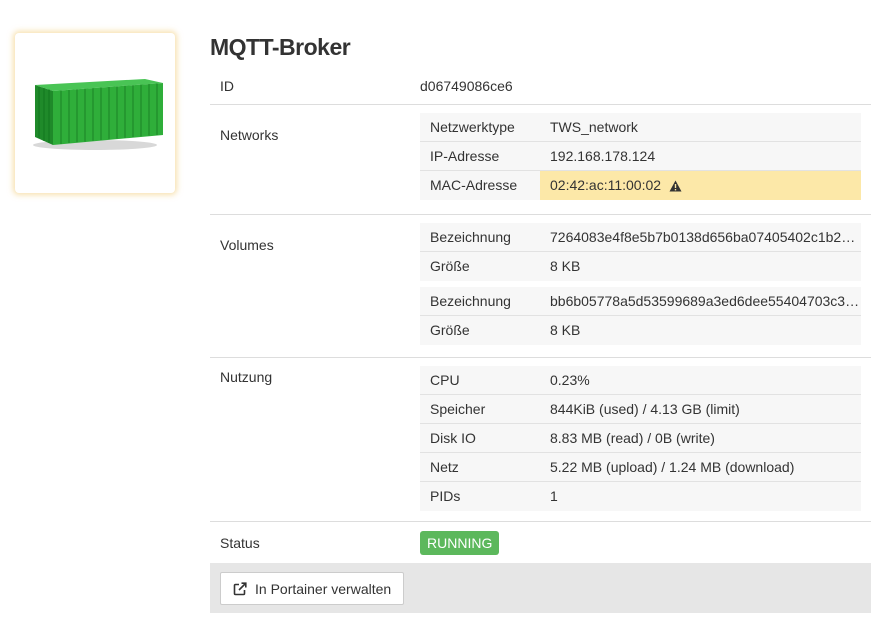 Image resolution: width=883 pixels, height=632 pixels. What do you see at coordinates (240, 543) in the screenshot?
I see `status-label: Status` at bounding box center [240, 543].